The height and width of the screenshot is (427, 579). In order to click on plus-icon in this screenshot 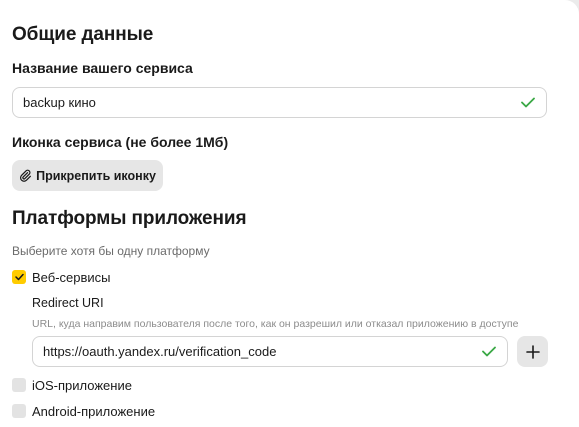, I will do `click(532, 351)`.